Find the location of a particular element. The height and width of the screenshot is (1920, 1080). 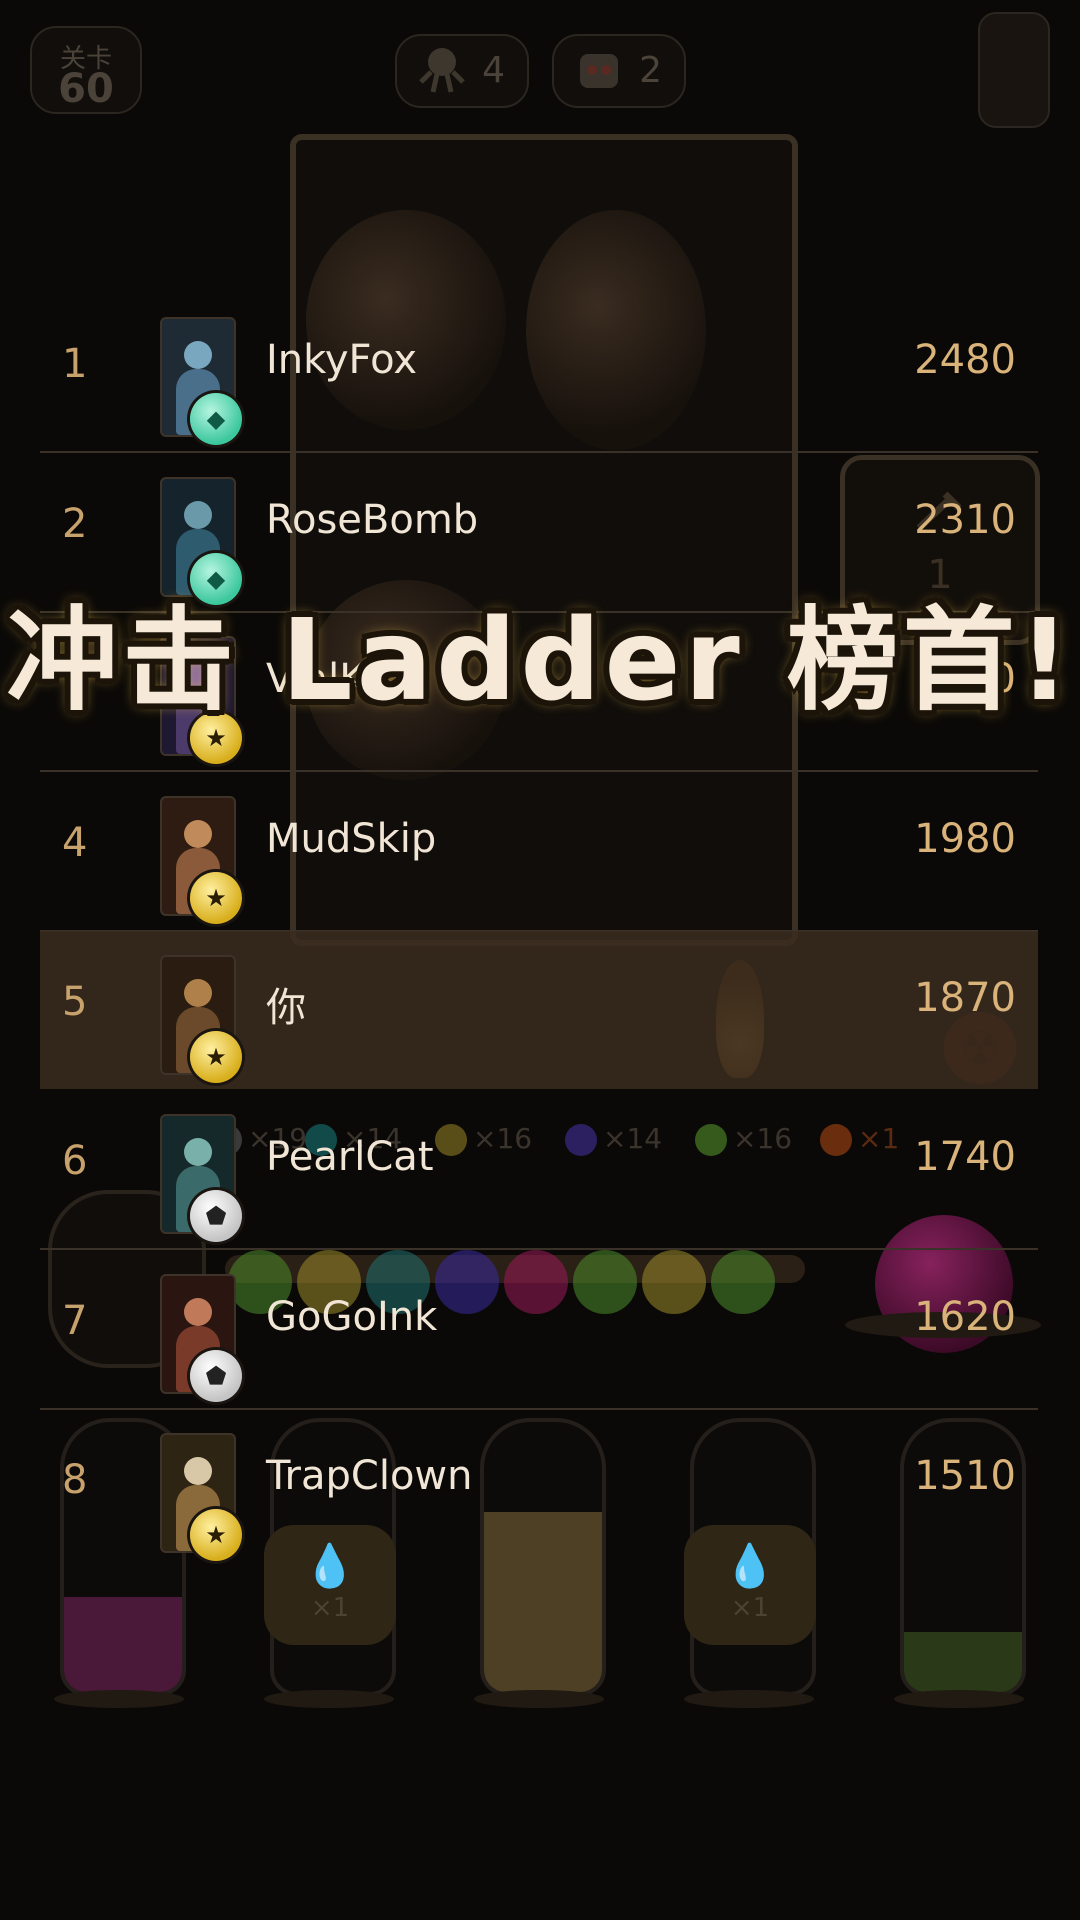

leaderboard-row: 8 ★ TrapClown 1510 is located at coordinates (539, 1488).